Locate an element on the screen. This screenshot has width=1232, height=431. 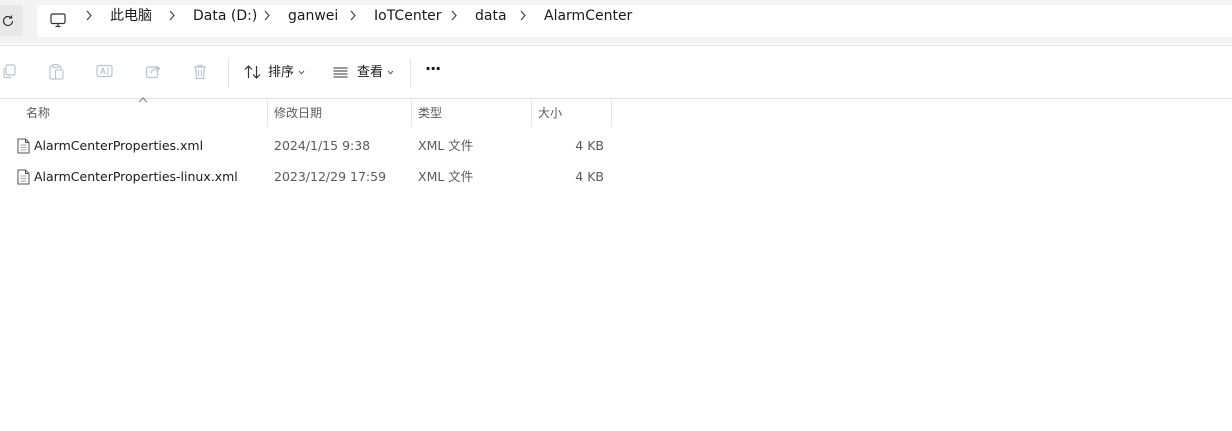
breadcrumb-data-drive: Data (D:) is located at coordinates (225, 16).